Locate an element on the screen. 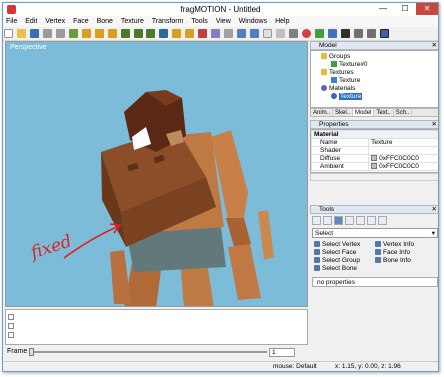  tool-select-group: Select Group is located at coordinates (344, 261).